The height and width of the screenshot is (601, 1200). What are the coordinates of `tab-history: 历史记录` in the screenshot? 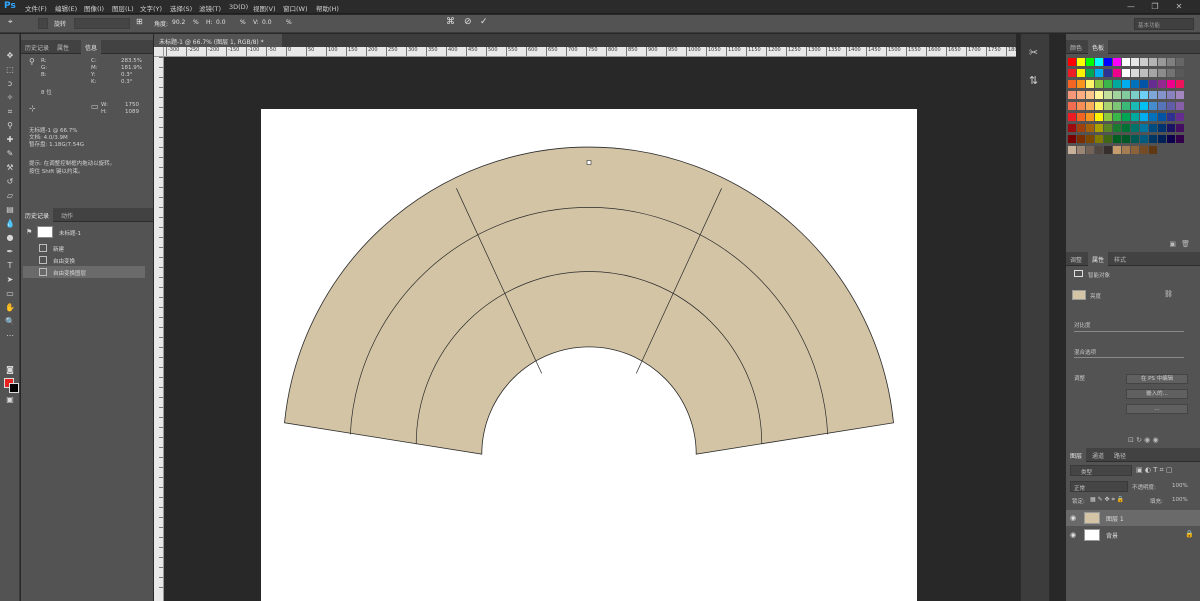 It's located at (37, 215).